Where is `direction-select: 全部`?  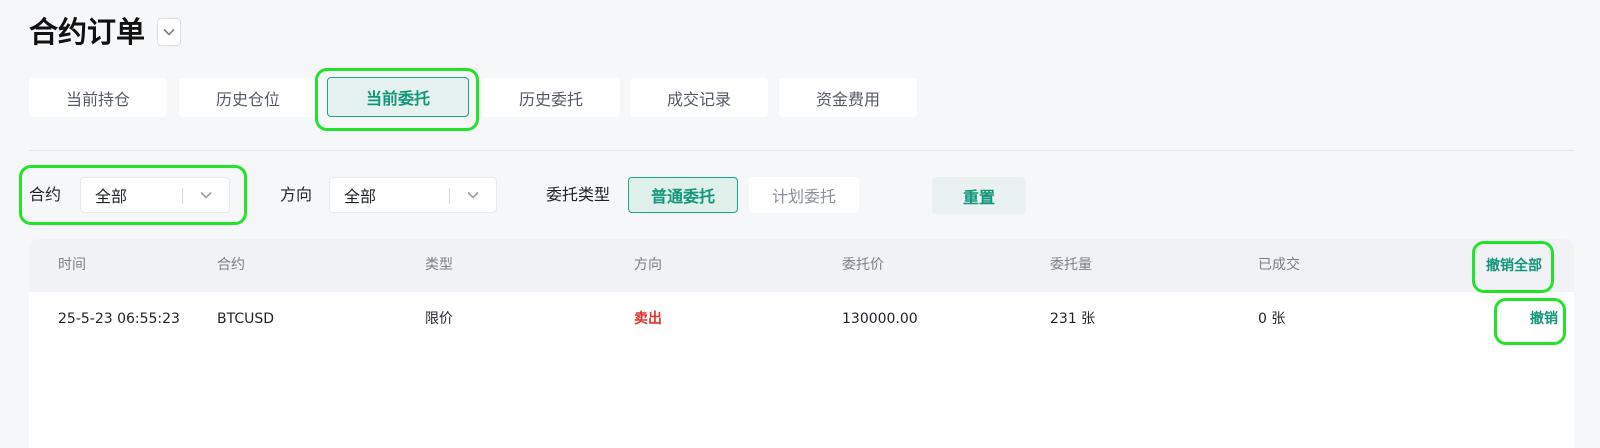
direction-select: 全部 is located at coordinates (413, 195).